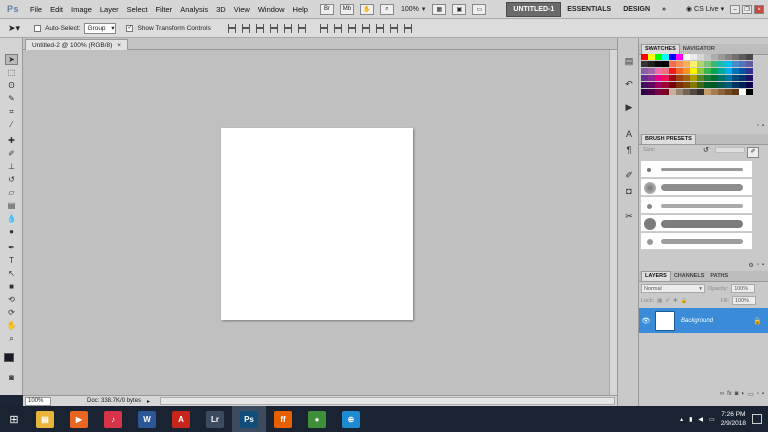 The height and width of the screenshot is (432, 768). What do you see at coordinates (629, 61) in the screenshot?
I see `mini-bridge-panel-icon: ▤` at bounding box center [629, 61].